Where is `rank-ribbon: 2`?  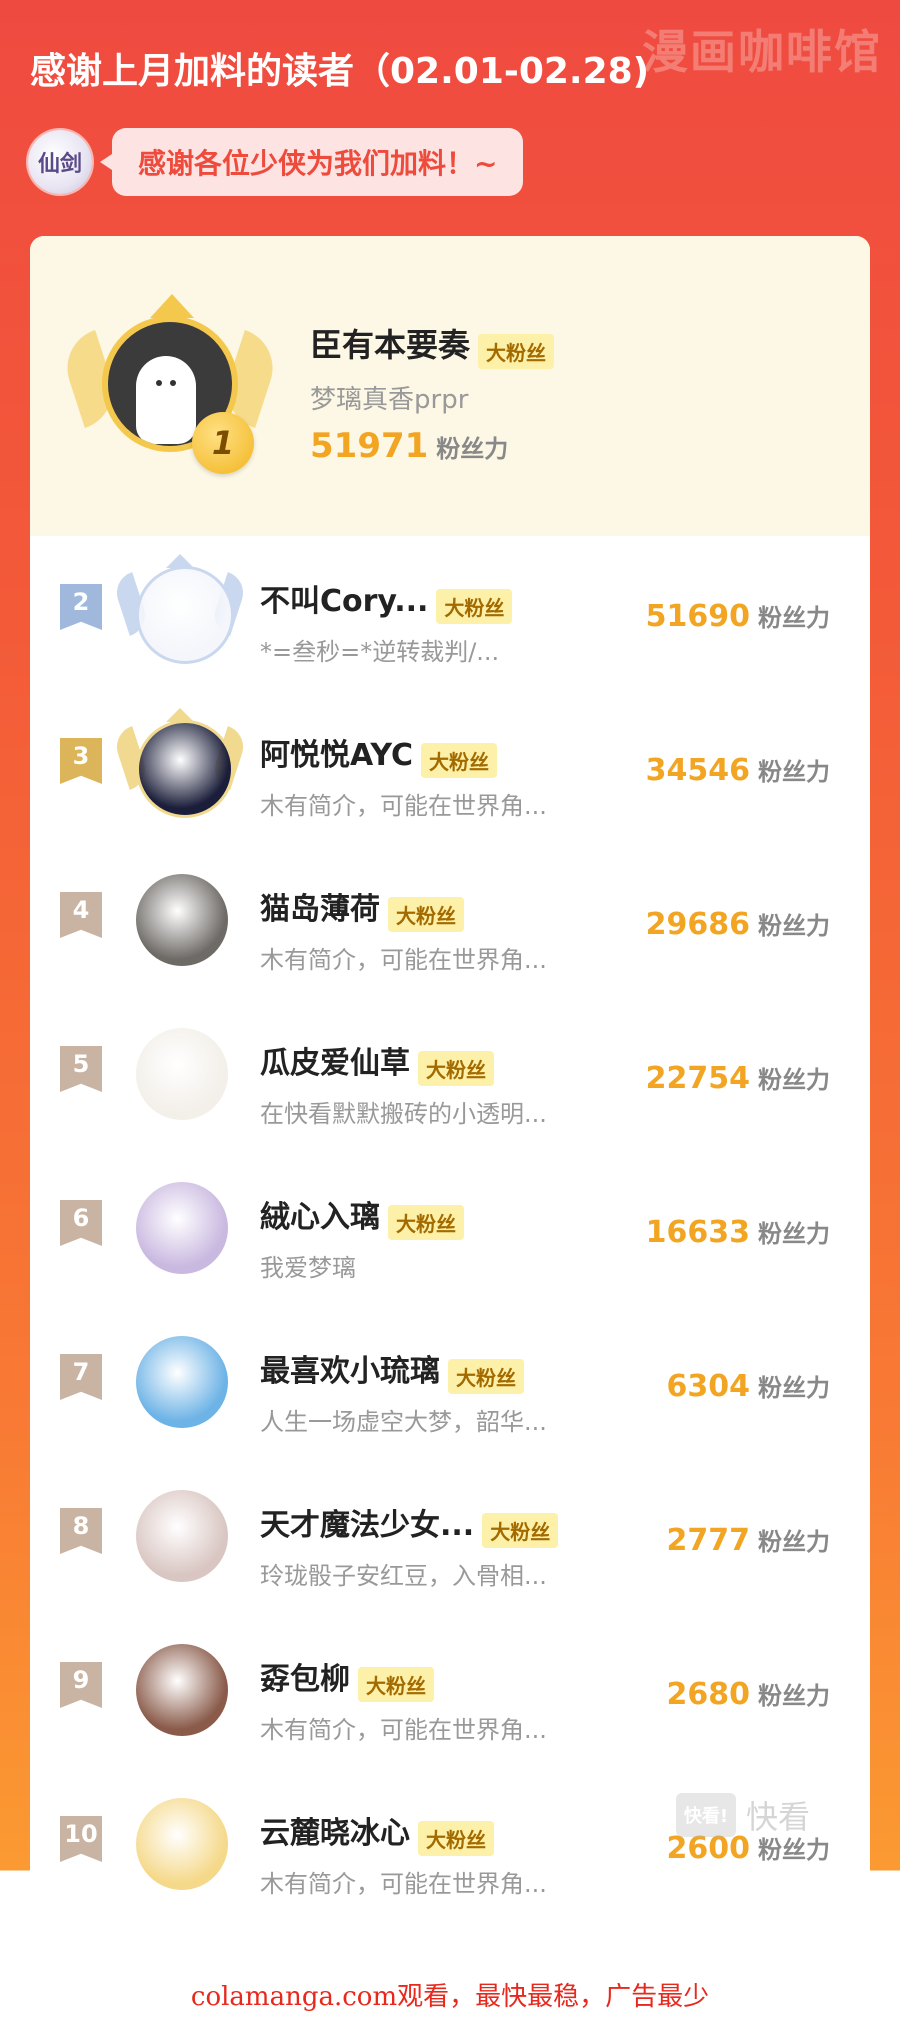 rank-ribbon: 2 is located at coordinates (81, 607).